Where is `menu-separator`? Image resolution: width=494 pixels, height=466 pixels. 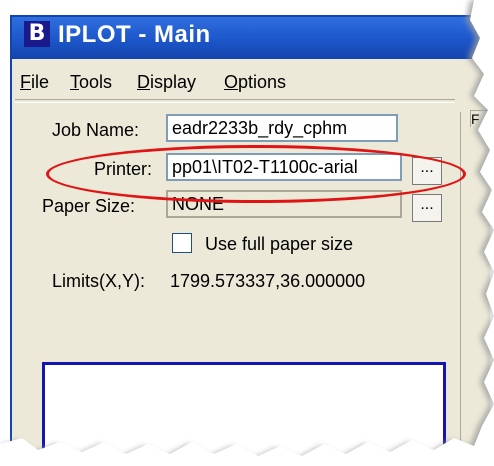 menu-separator is located at coordinates (235, 101).